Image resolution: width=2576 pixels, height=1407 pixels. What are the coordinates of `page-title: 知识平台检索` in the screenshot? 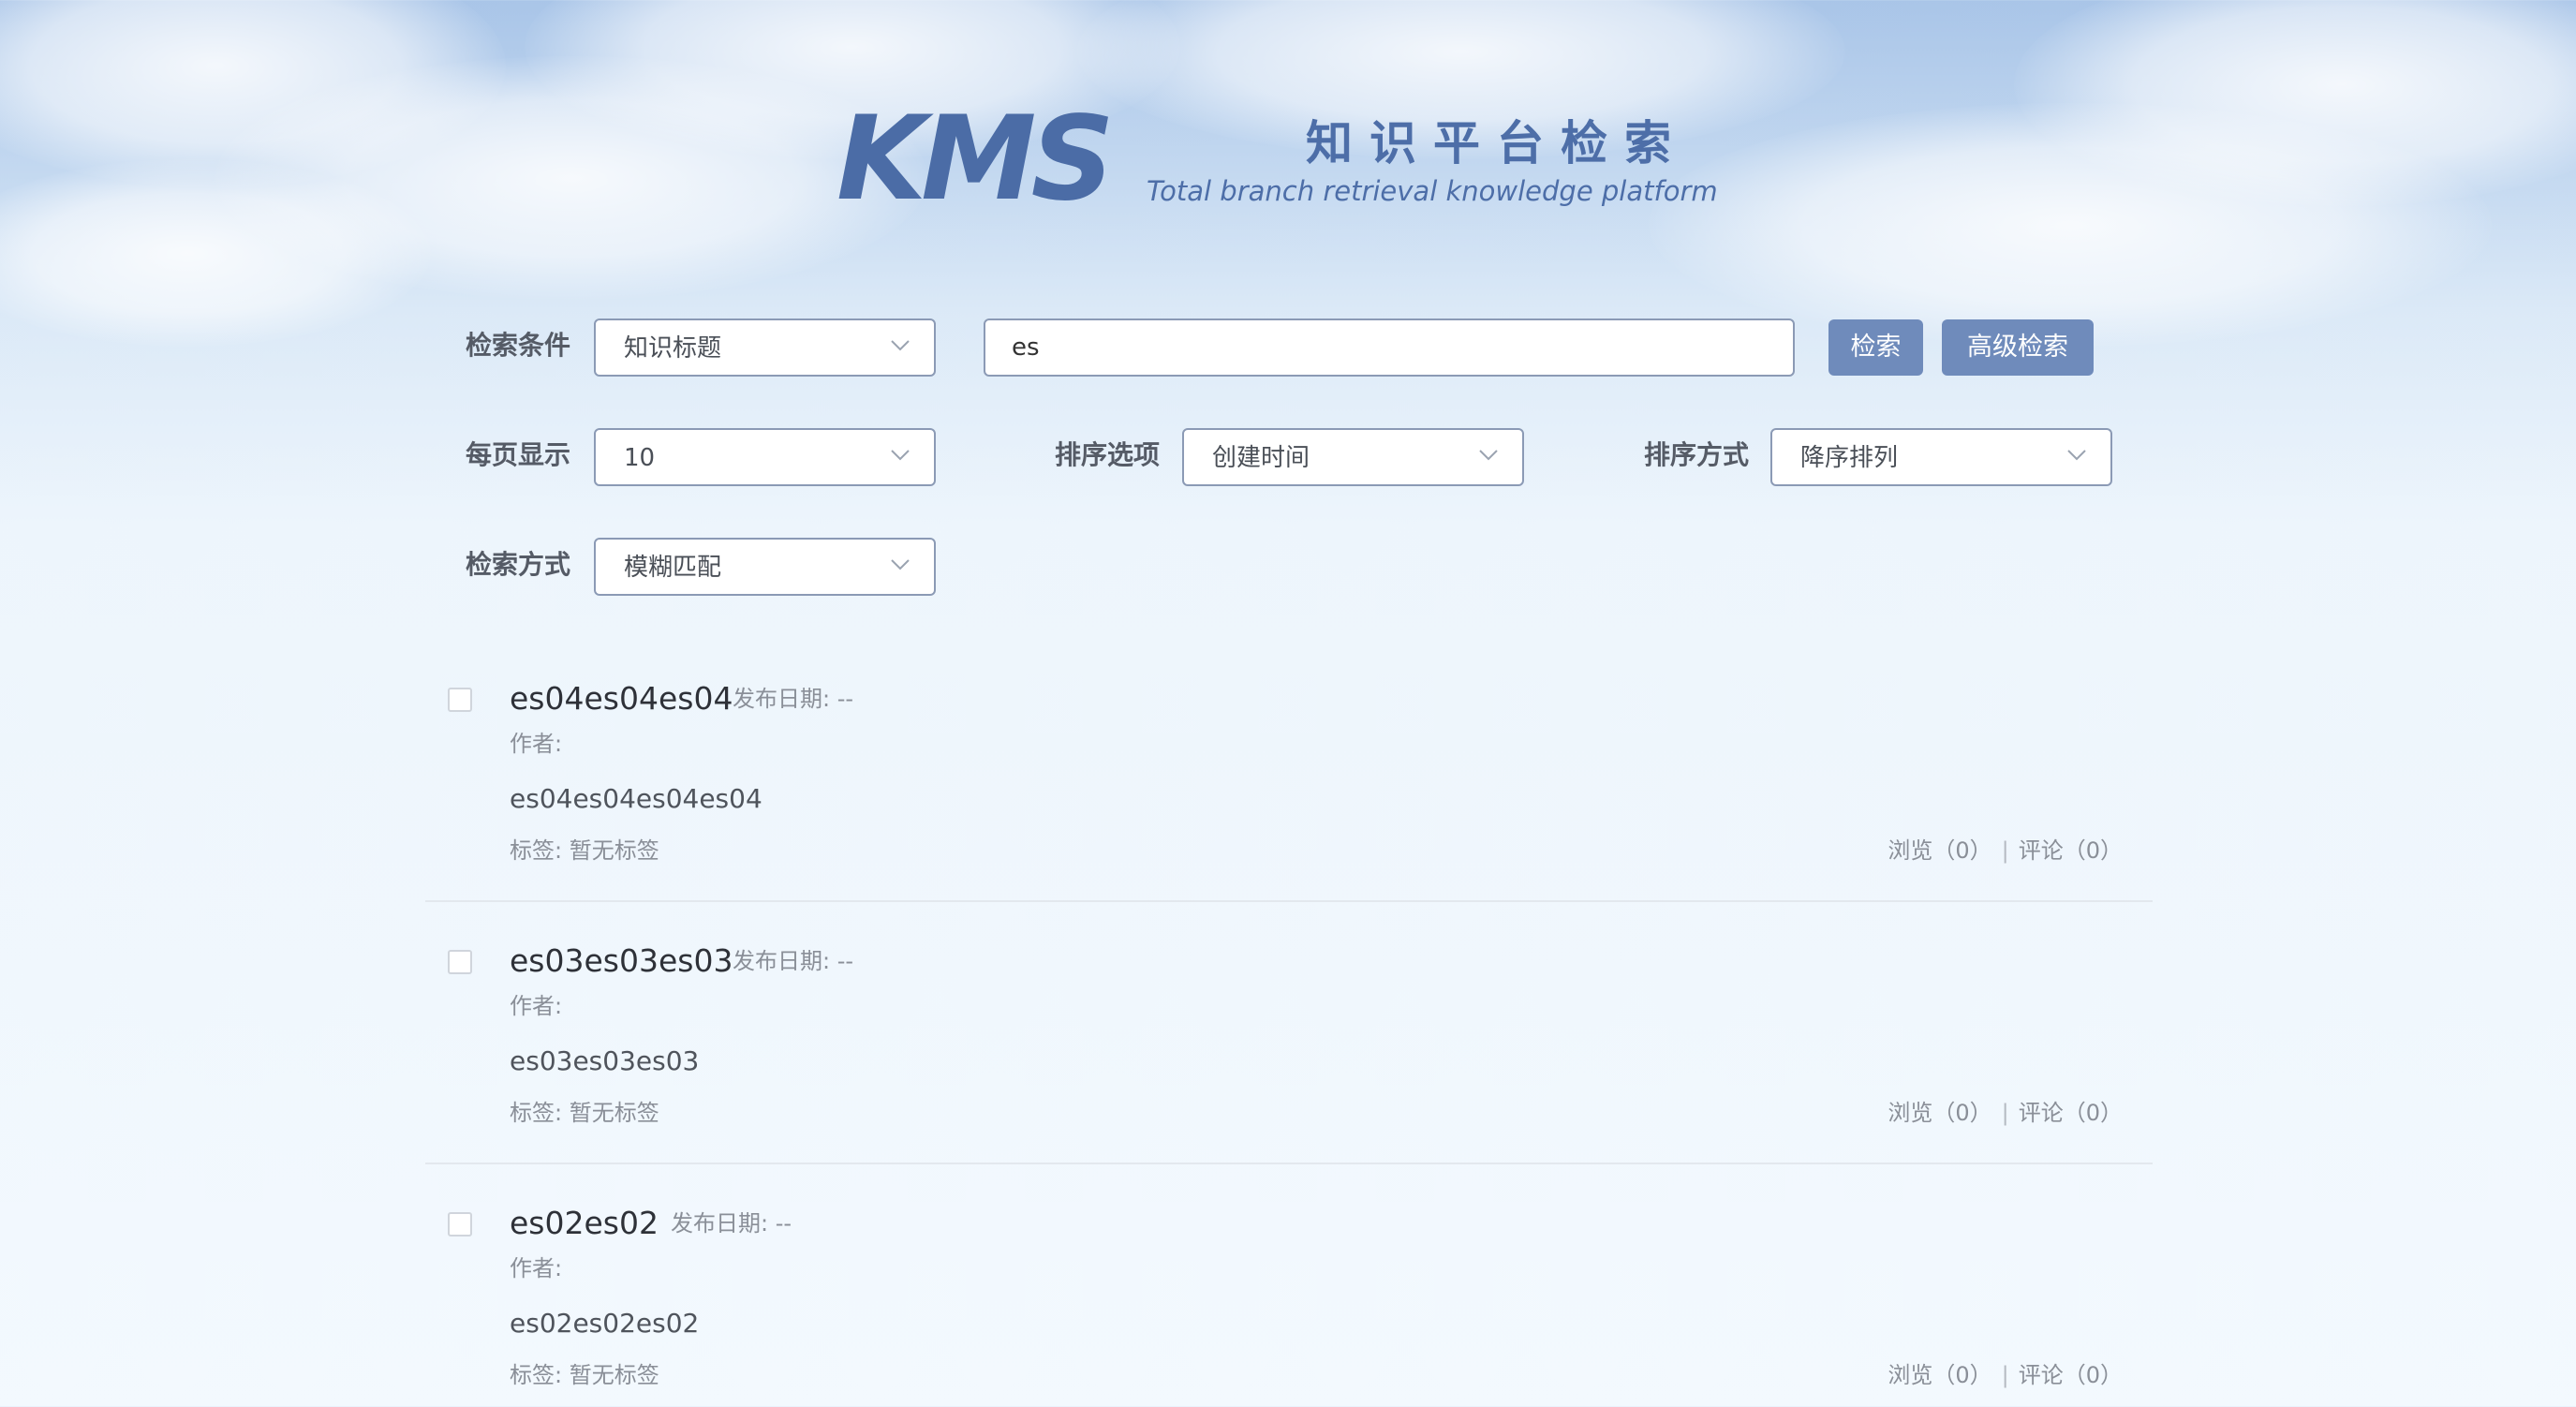 It's located at (1497, 143).